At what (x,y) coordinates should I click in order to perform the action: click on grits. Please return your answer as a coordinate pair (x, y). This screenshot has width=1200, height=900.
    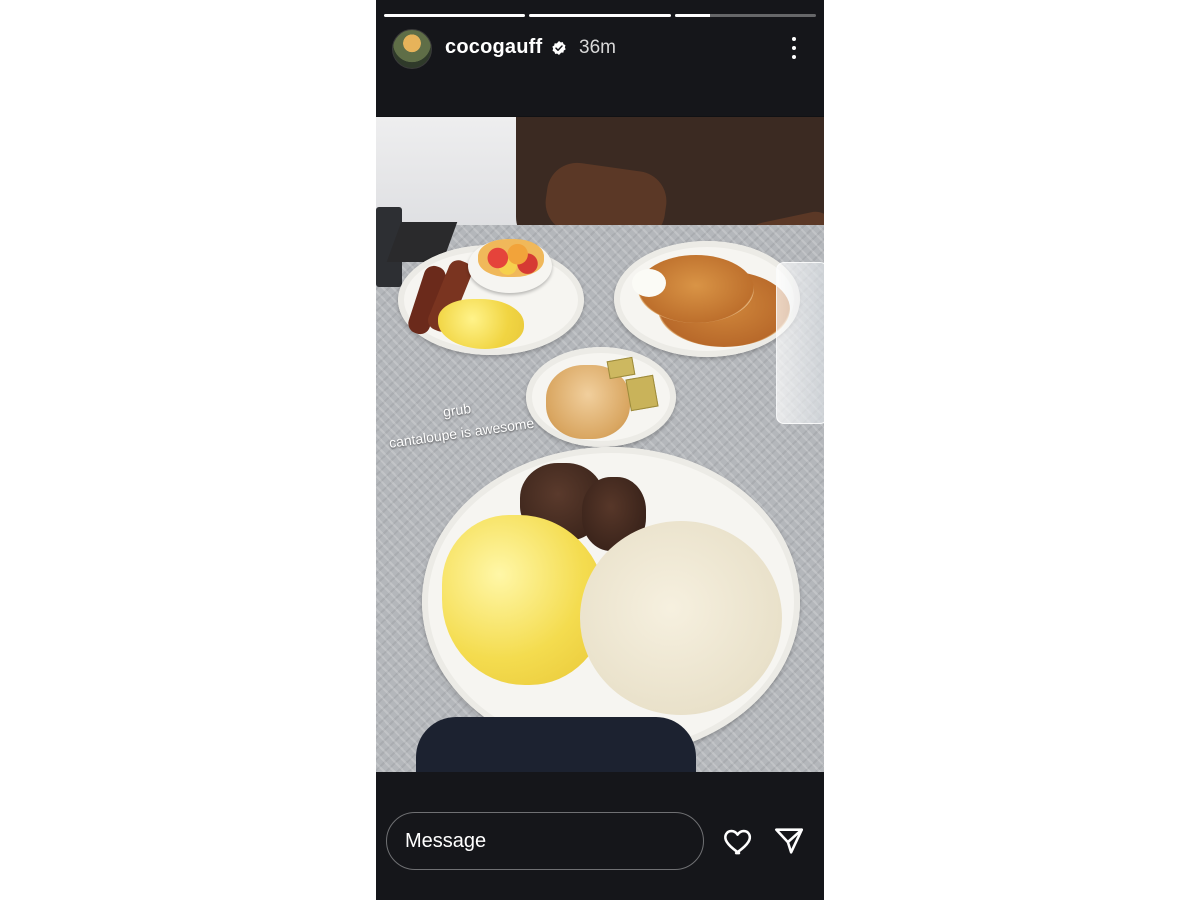
    Looking at the image, I should click on (681, 618).